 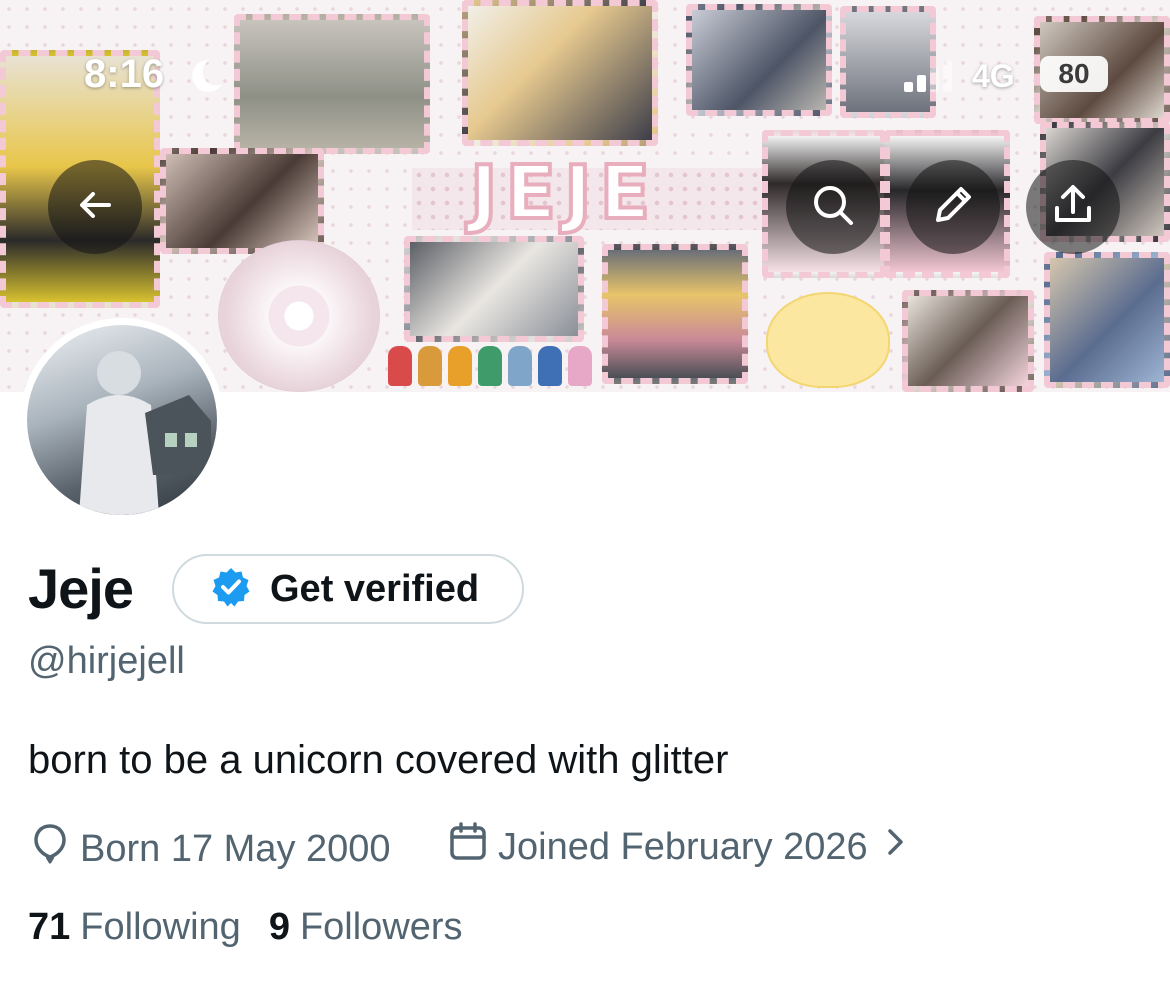 I want to click on birthday-info: Born 17 May 2000, so click(x=210, y=849).